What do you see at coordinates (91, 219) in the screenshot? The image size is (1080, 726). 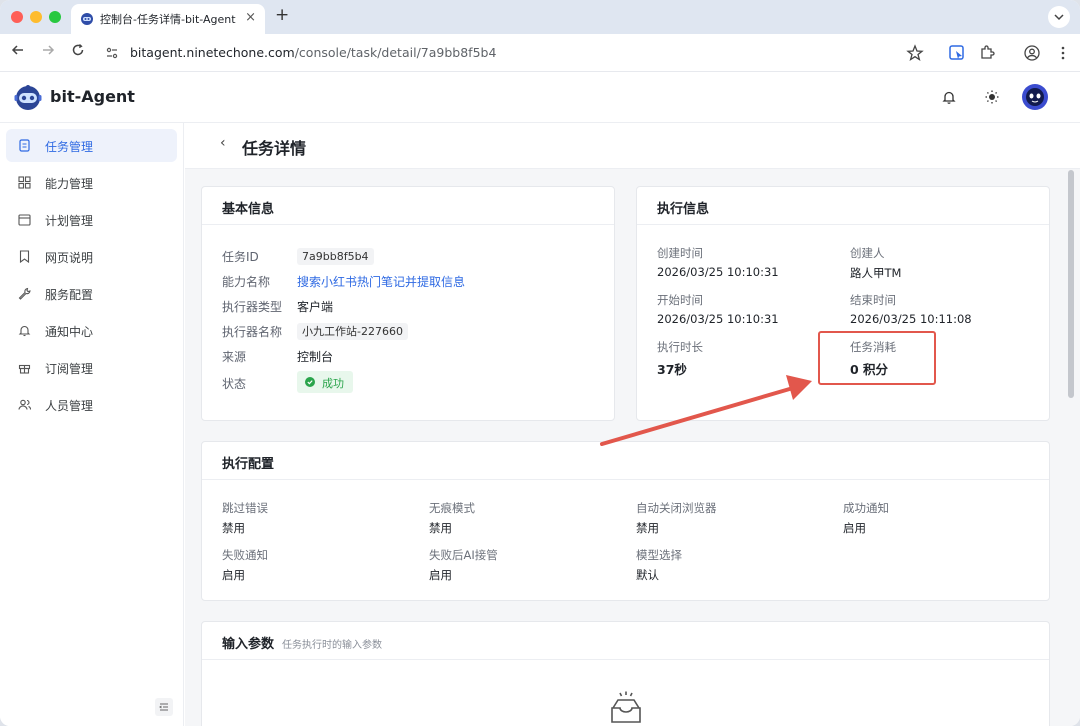 I see `sidebar-item-plan-management: 计划管理` at bounding box center [91, 219].